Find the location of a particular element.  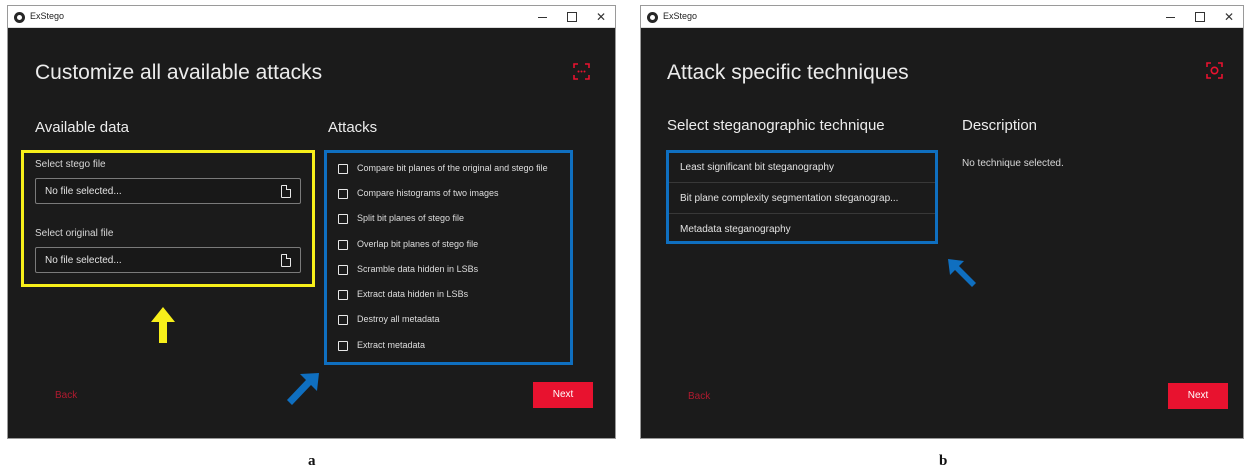

available-data-title: Available data is located at coordinates (82, 127).